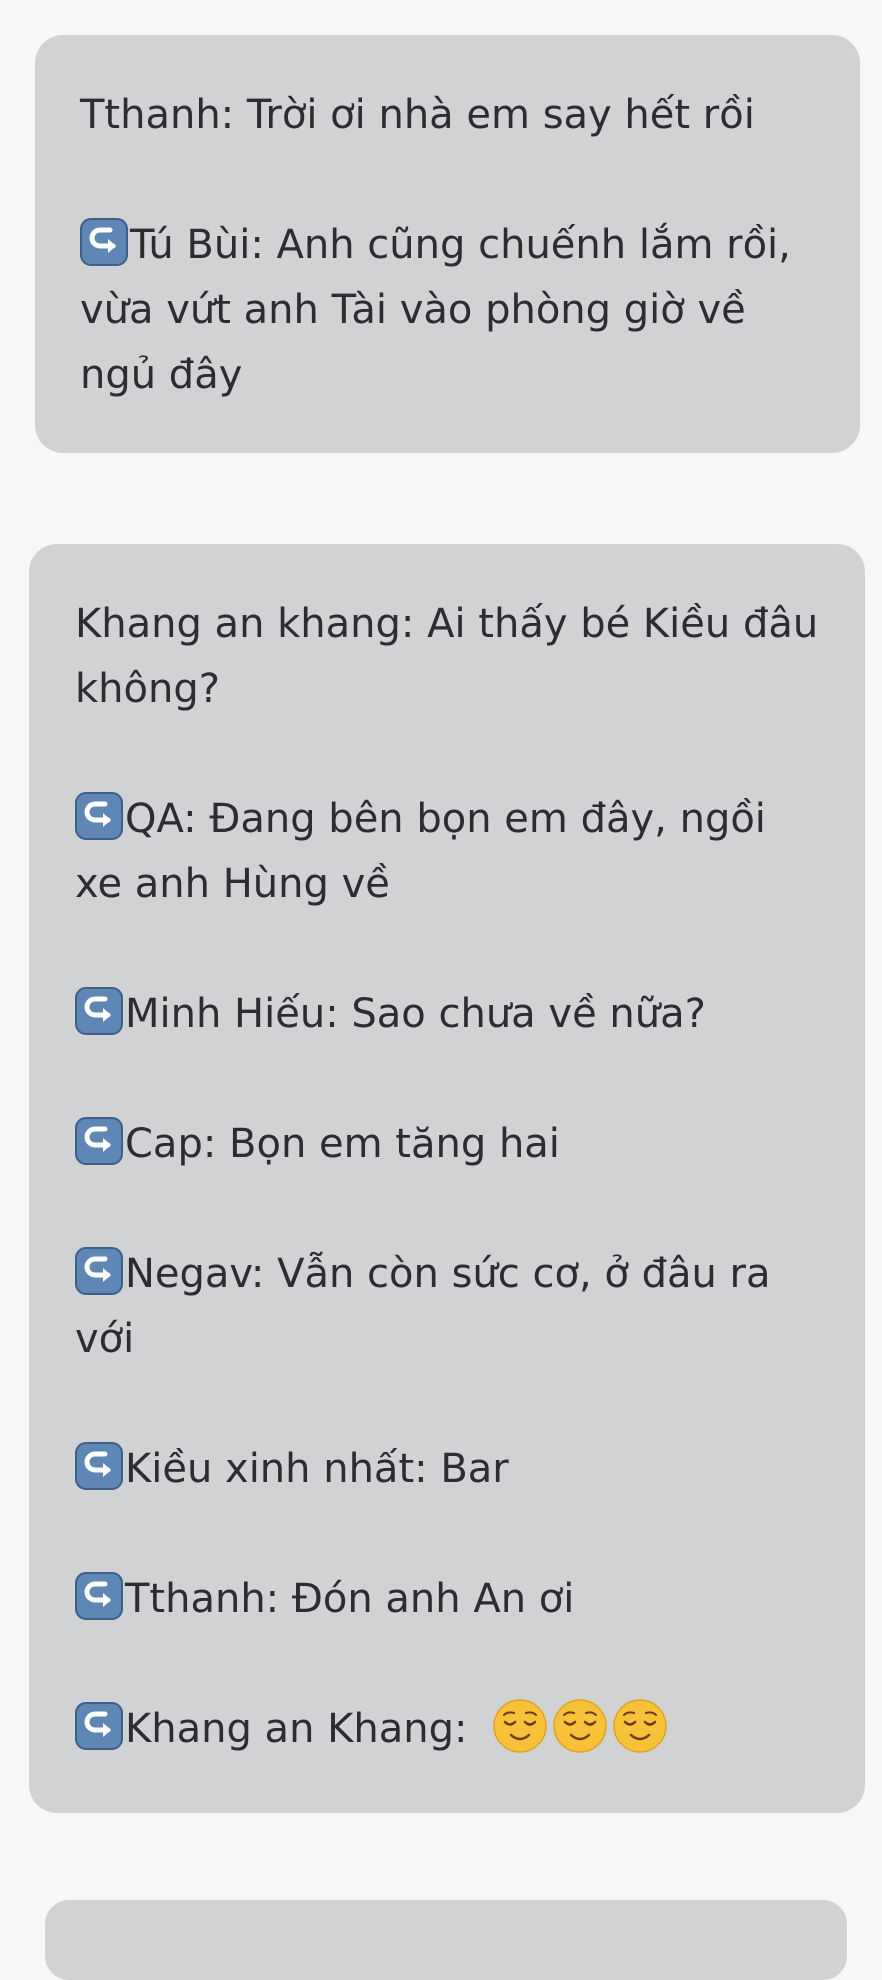  I want to click on reply-text: Minh Hiếu: Sao chưa về nữa?, so click(415, 1014).